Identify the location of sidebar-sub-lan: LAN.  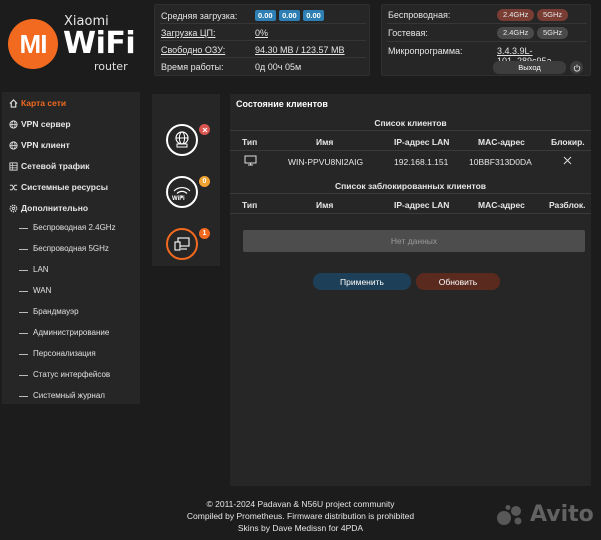
(71, 270).